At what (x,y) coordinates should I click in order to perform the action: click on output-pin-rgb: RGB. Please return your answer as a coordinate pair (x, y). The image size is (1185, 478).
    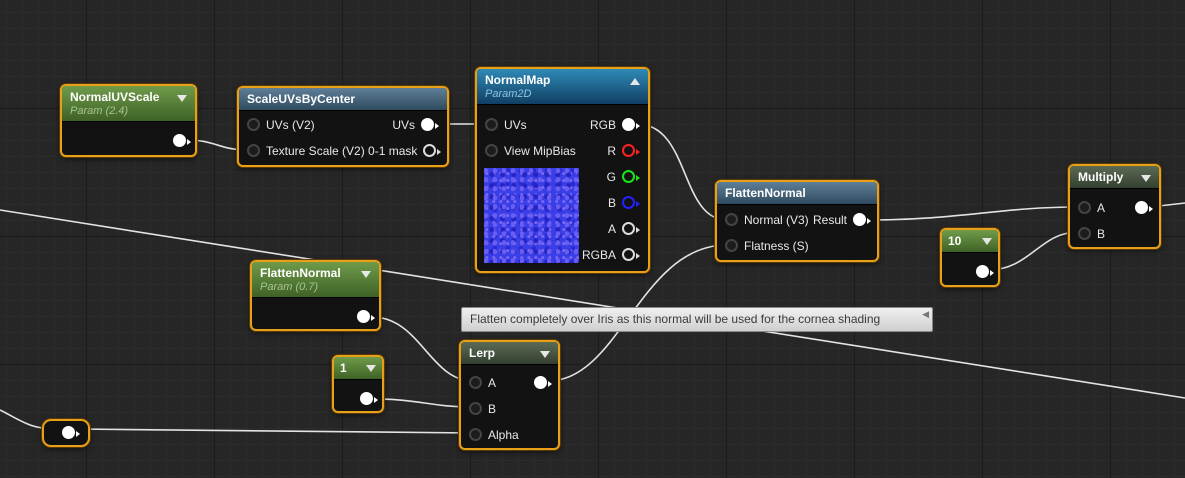
    Looking at the image, I should click on (615, 125).